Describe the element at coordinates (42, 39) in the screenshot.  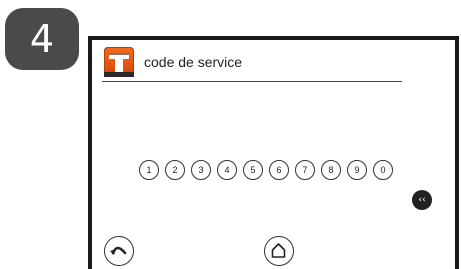
I see `step-number-badge: 4` at that location.